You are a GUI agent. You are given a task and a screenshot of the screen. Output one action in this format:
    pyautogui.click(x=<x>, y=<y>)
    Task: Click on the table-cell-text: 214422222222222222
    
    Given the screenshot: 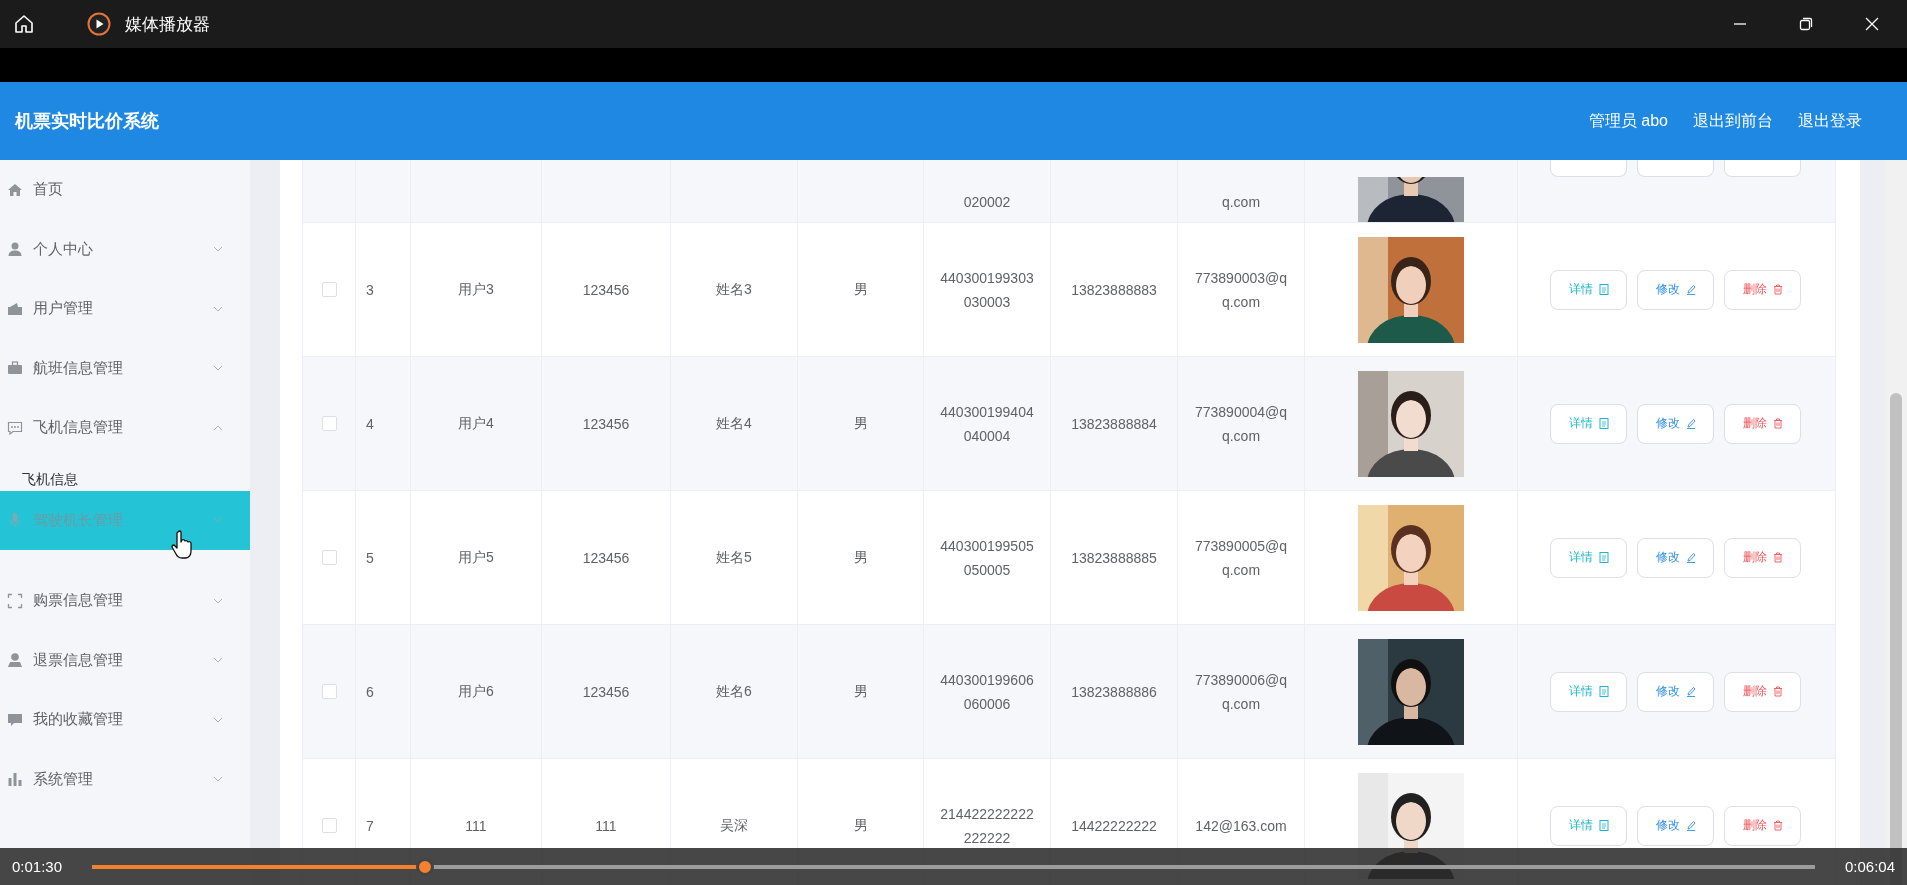 What is the action you would take?
    pyautogui.click(x=987, y=826)
    